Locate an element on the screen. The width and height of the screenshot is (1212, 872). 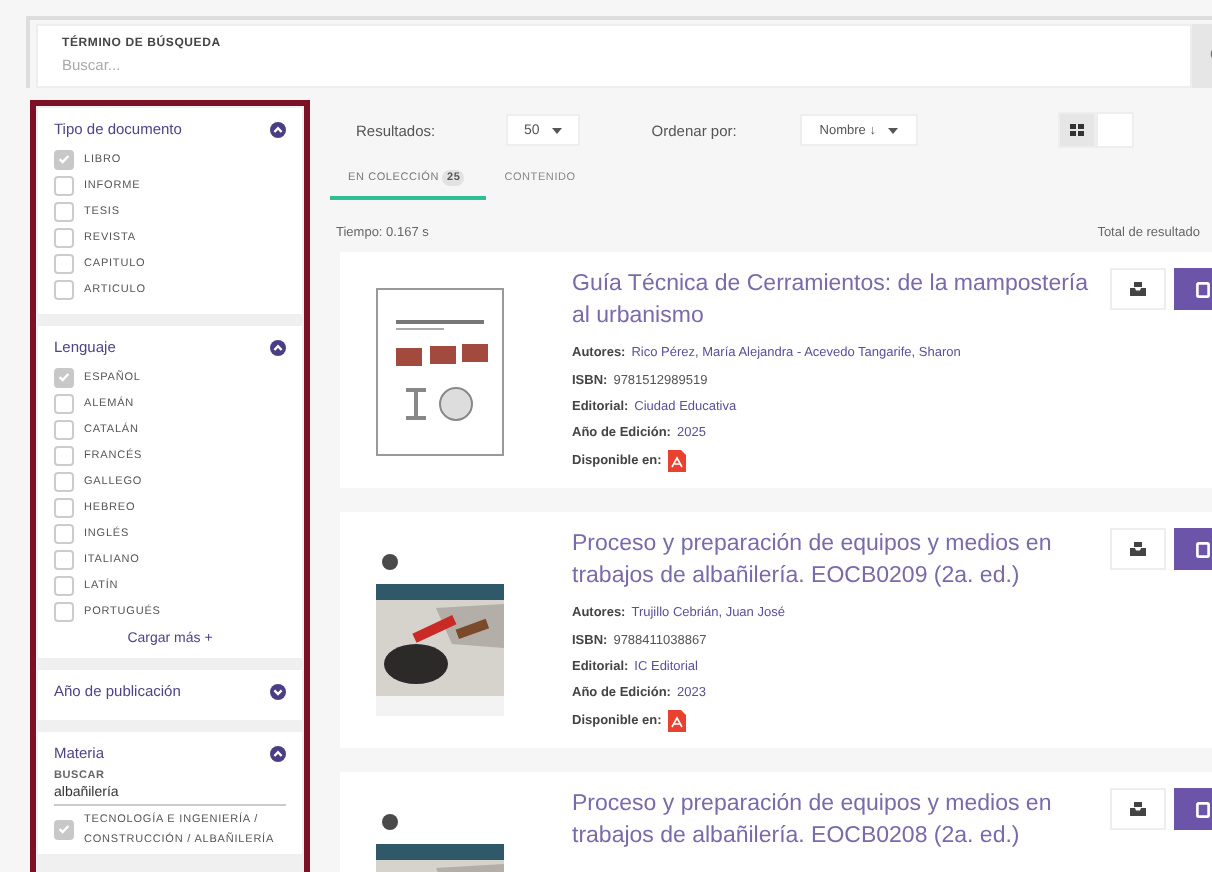
book-title-link: Proceso y preparación de equipos y medios en trabajos de albañilería. EOCB0209 (2a. ed.) is located at coordinates (832, 560).